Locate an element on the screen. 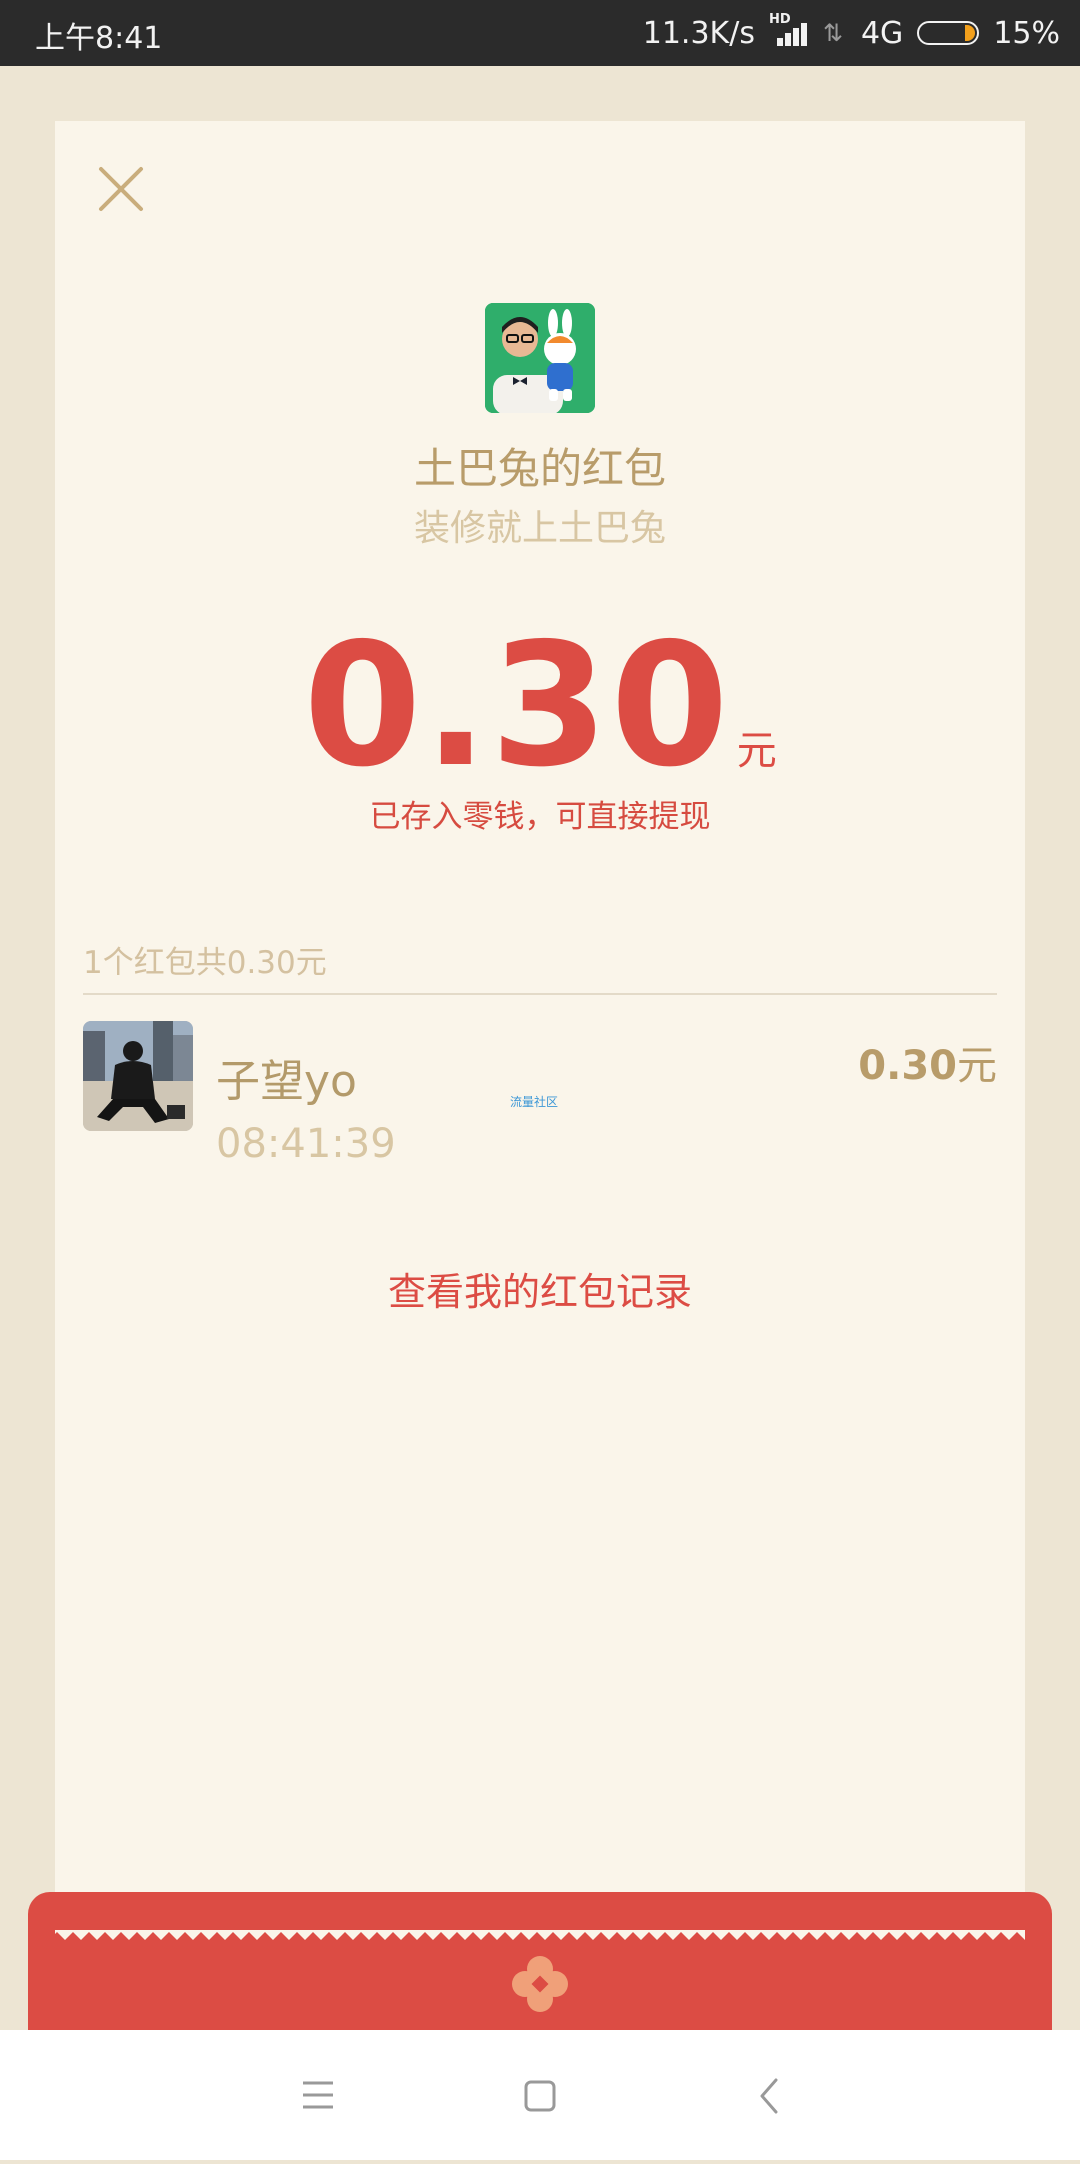 The width and height of the screenshot is (1080, 2164). receiver-amount: 0.30元 is located at coordinates (927, 1062).